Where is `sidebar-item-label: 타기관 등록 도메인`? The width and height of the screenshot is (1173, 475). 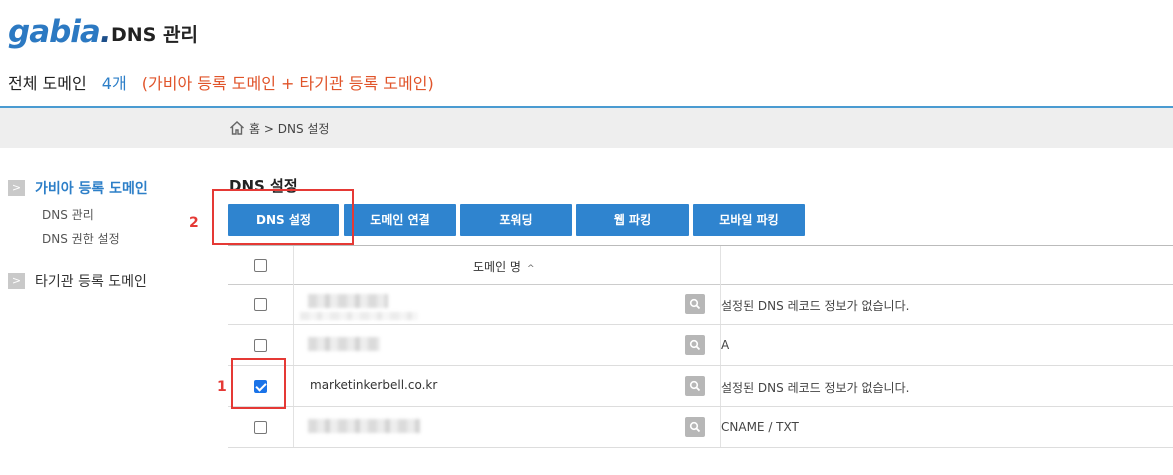
sidebar-item-label: 타기관 등록 도메인 is located at coordinates (91, 282).